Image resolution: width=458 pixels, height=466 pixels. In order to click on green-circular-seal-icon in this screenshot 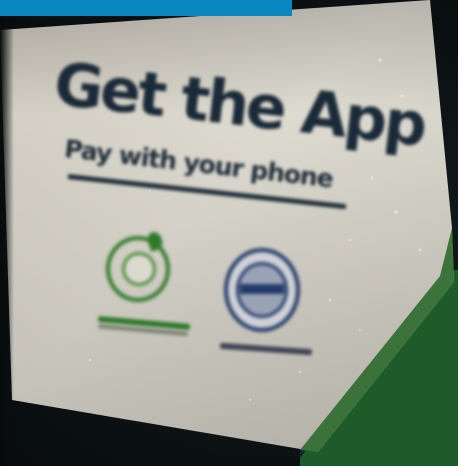, I will do `click(141, 273)`.